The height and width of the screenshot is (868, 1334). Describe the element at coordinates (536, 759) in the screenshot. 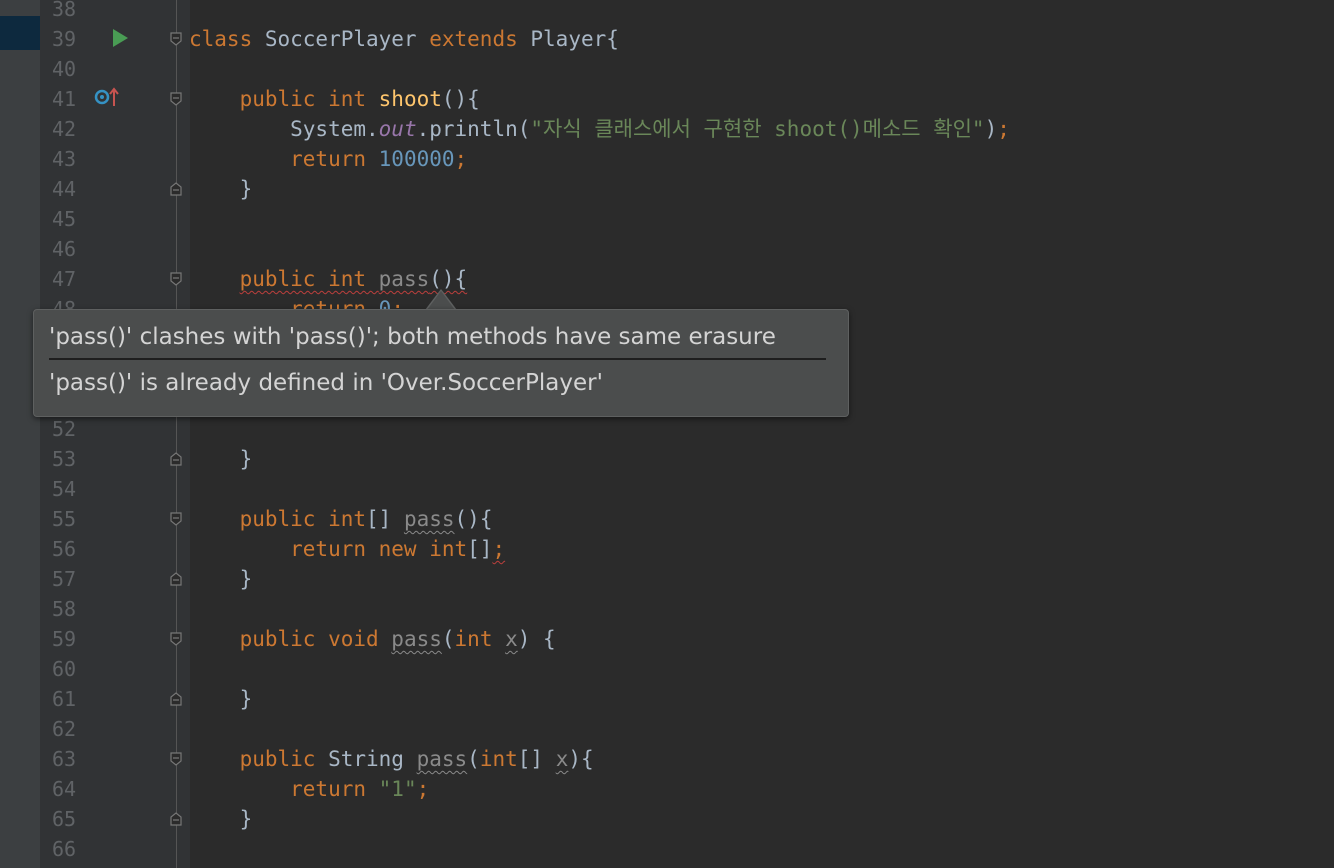

I see `code-token: []` at that location.